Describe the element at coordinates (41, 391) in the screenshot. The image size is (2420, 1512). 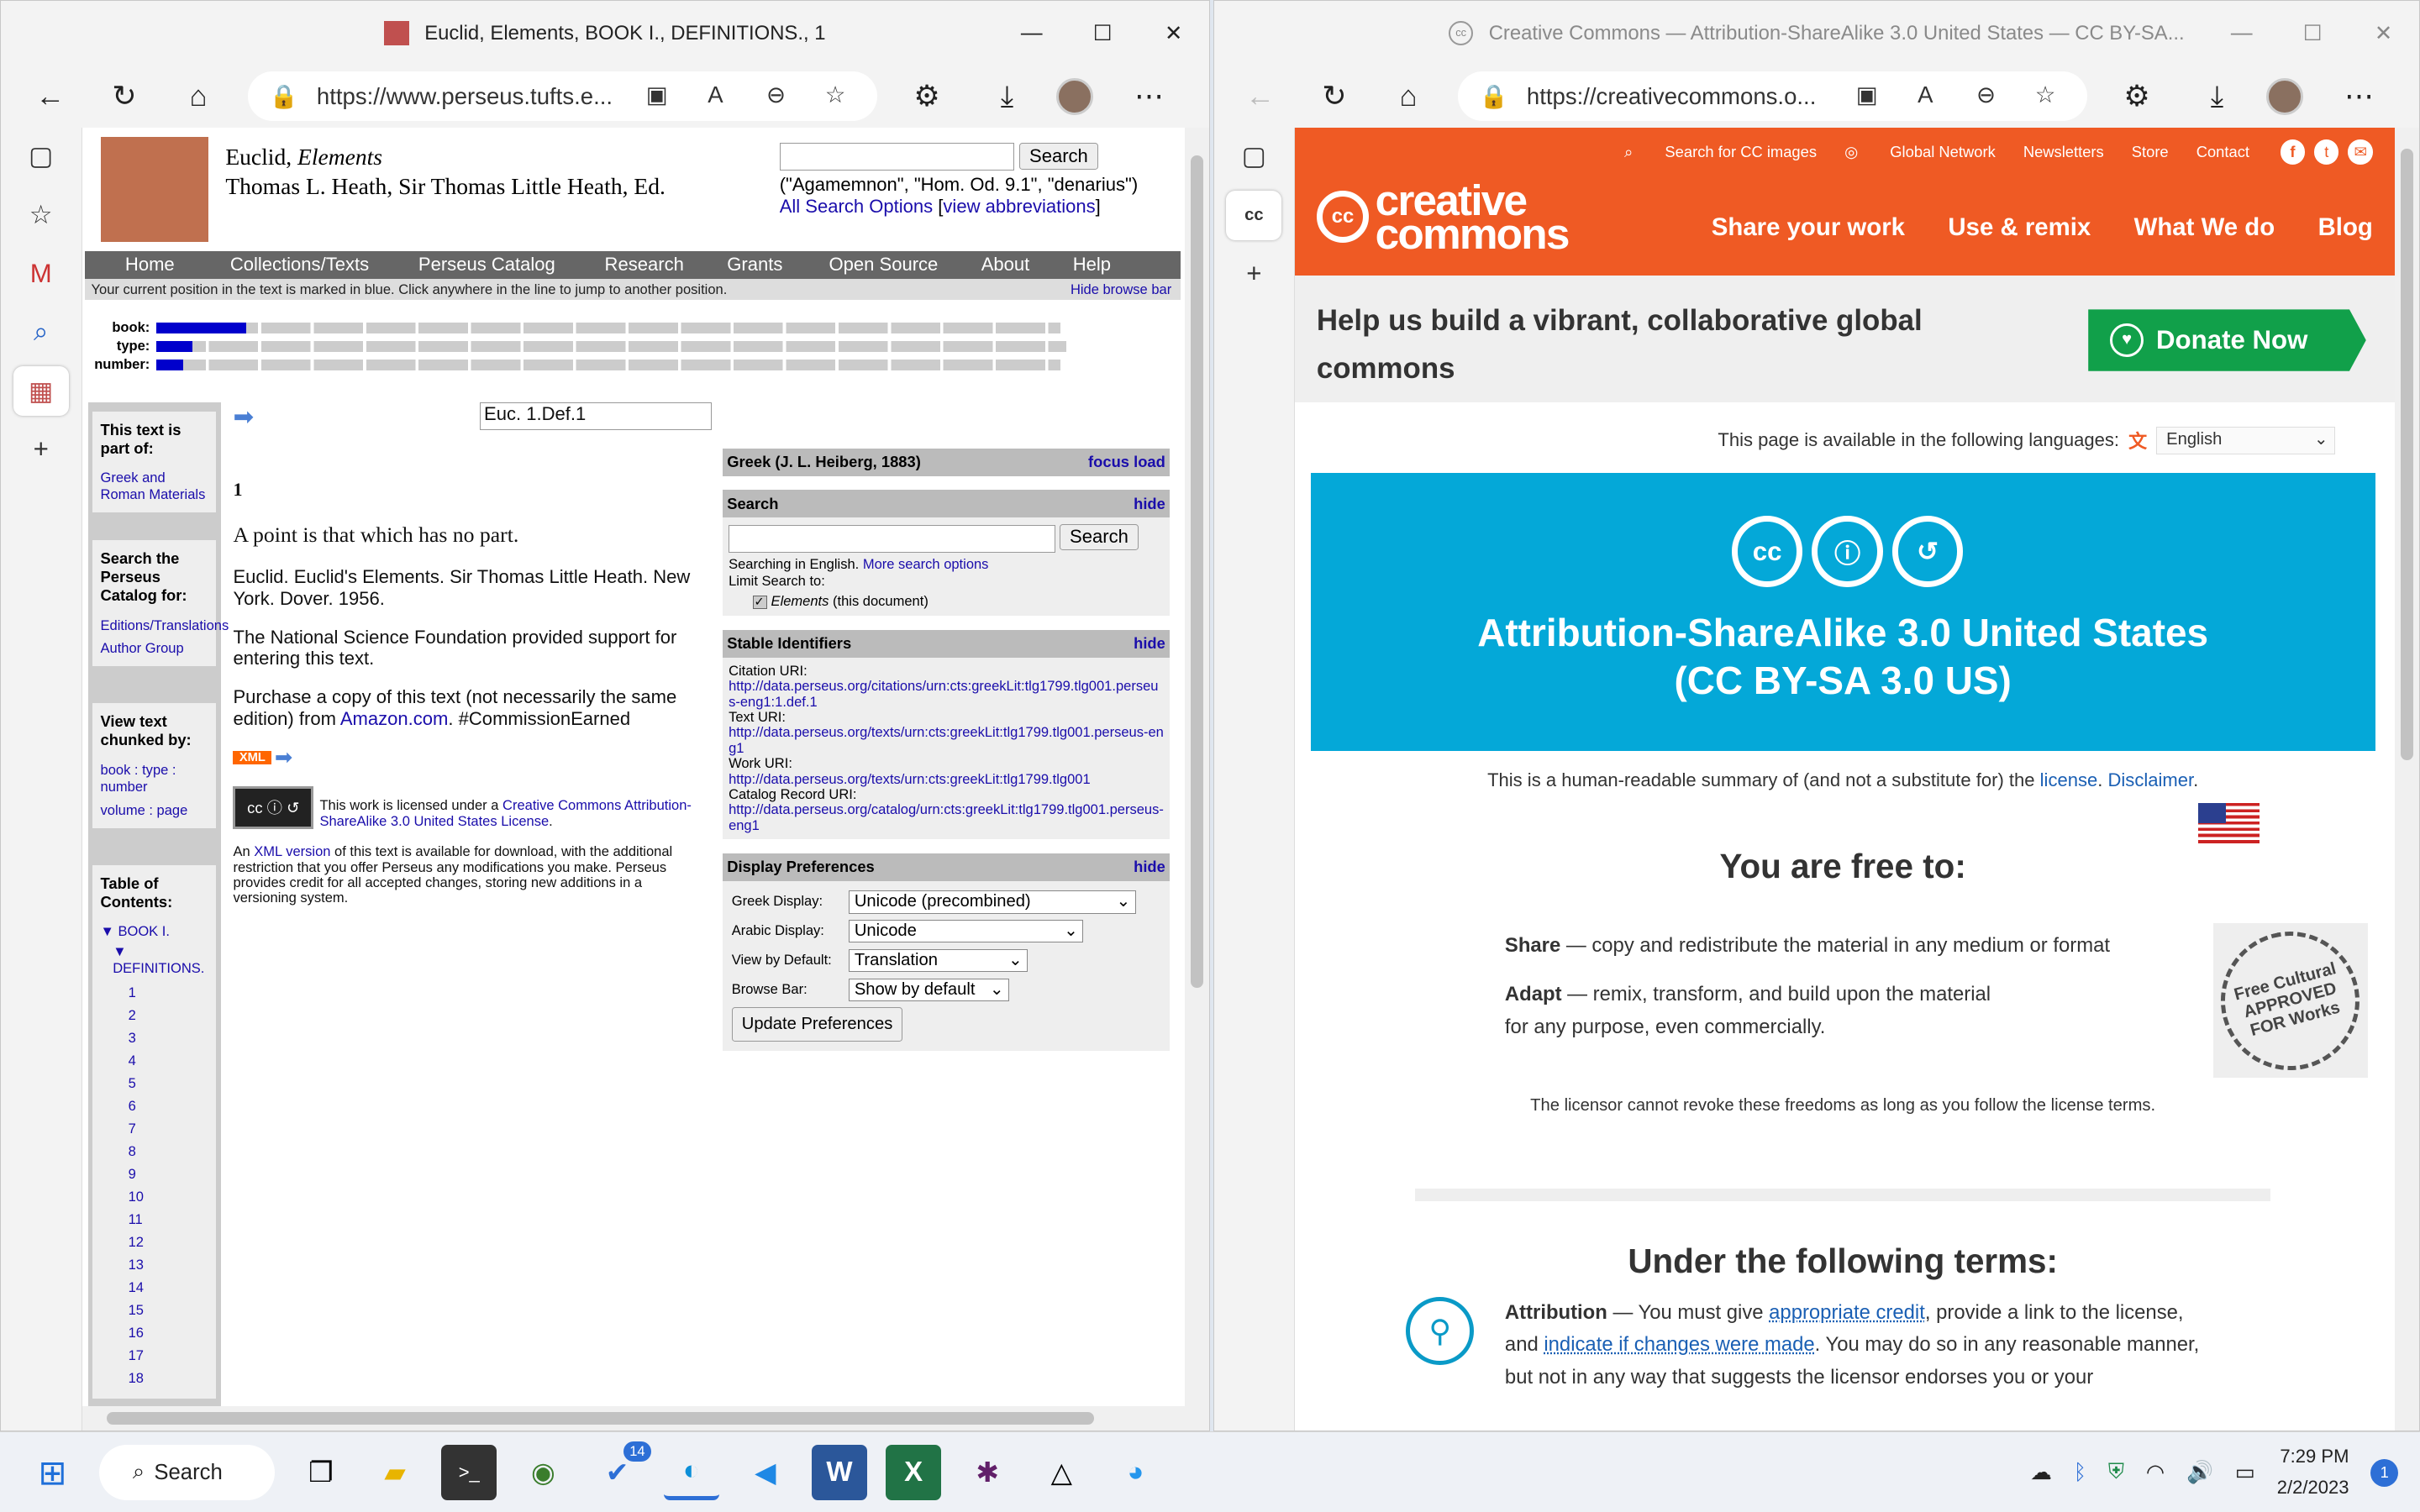
I see `perseus-tab-icon: ▦` at that location.